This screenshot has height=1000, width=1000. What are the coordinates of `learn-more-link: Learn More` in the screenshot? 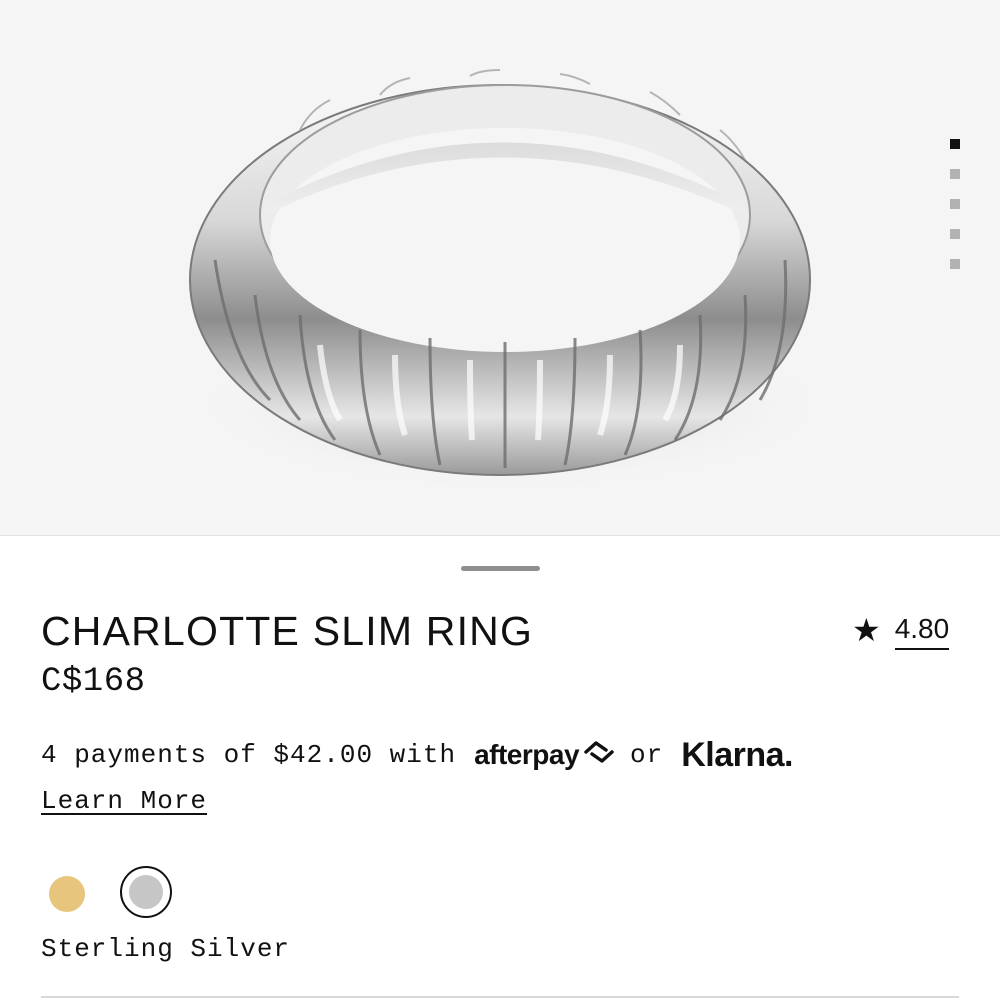 It's located at (124, 801).